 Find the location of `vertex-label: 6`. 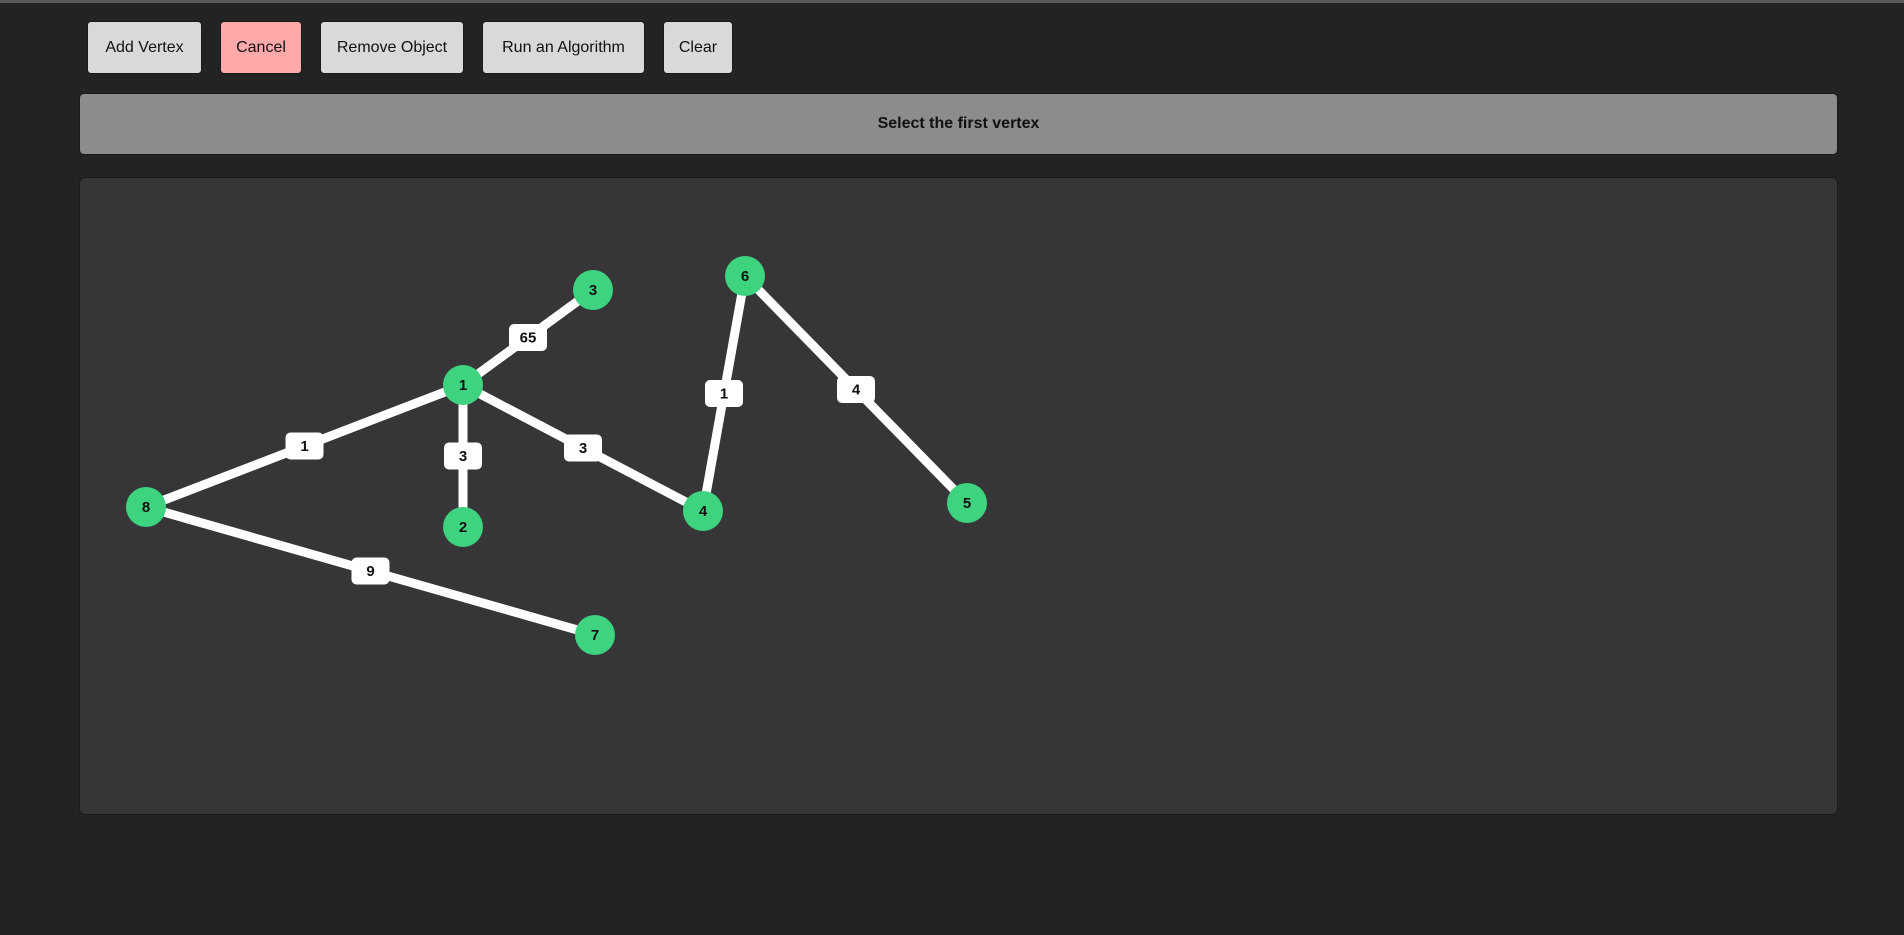

vertex-label: 6 is located at coordinates (745, 276).